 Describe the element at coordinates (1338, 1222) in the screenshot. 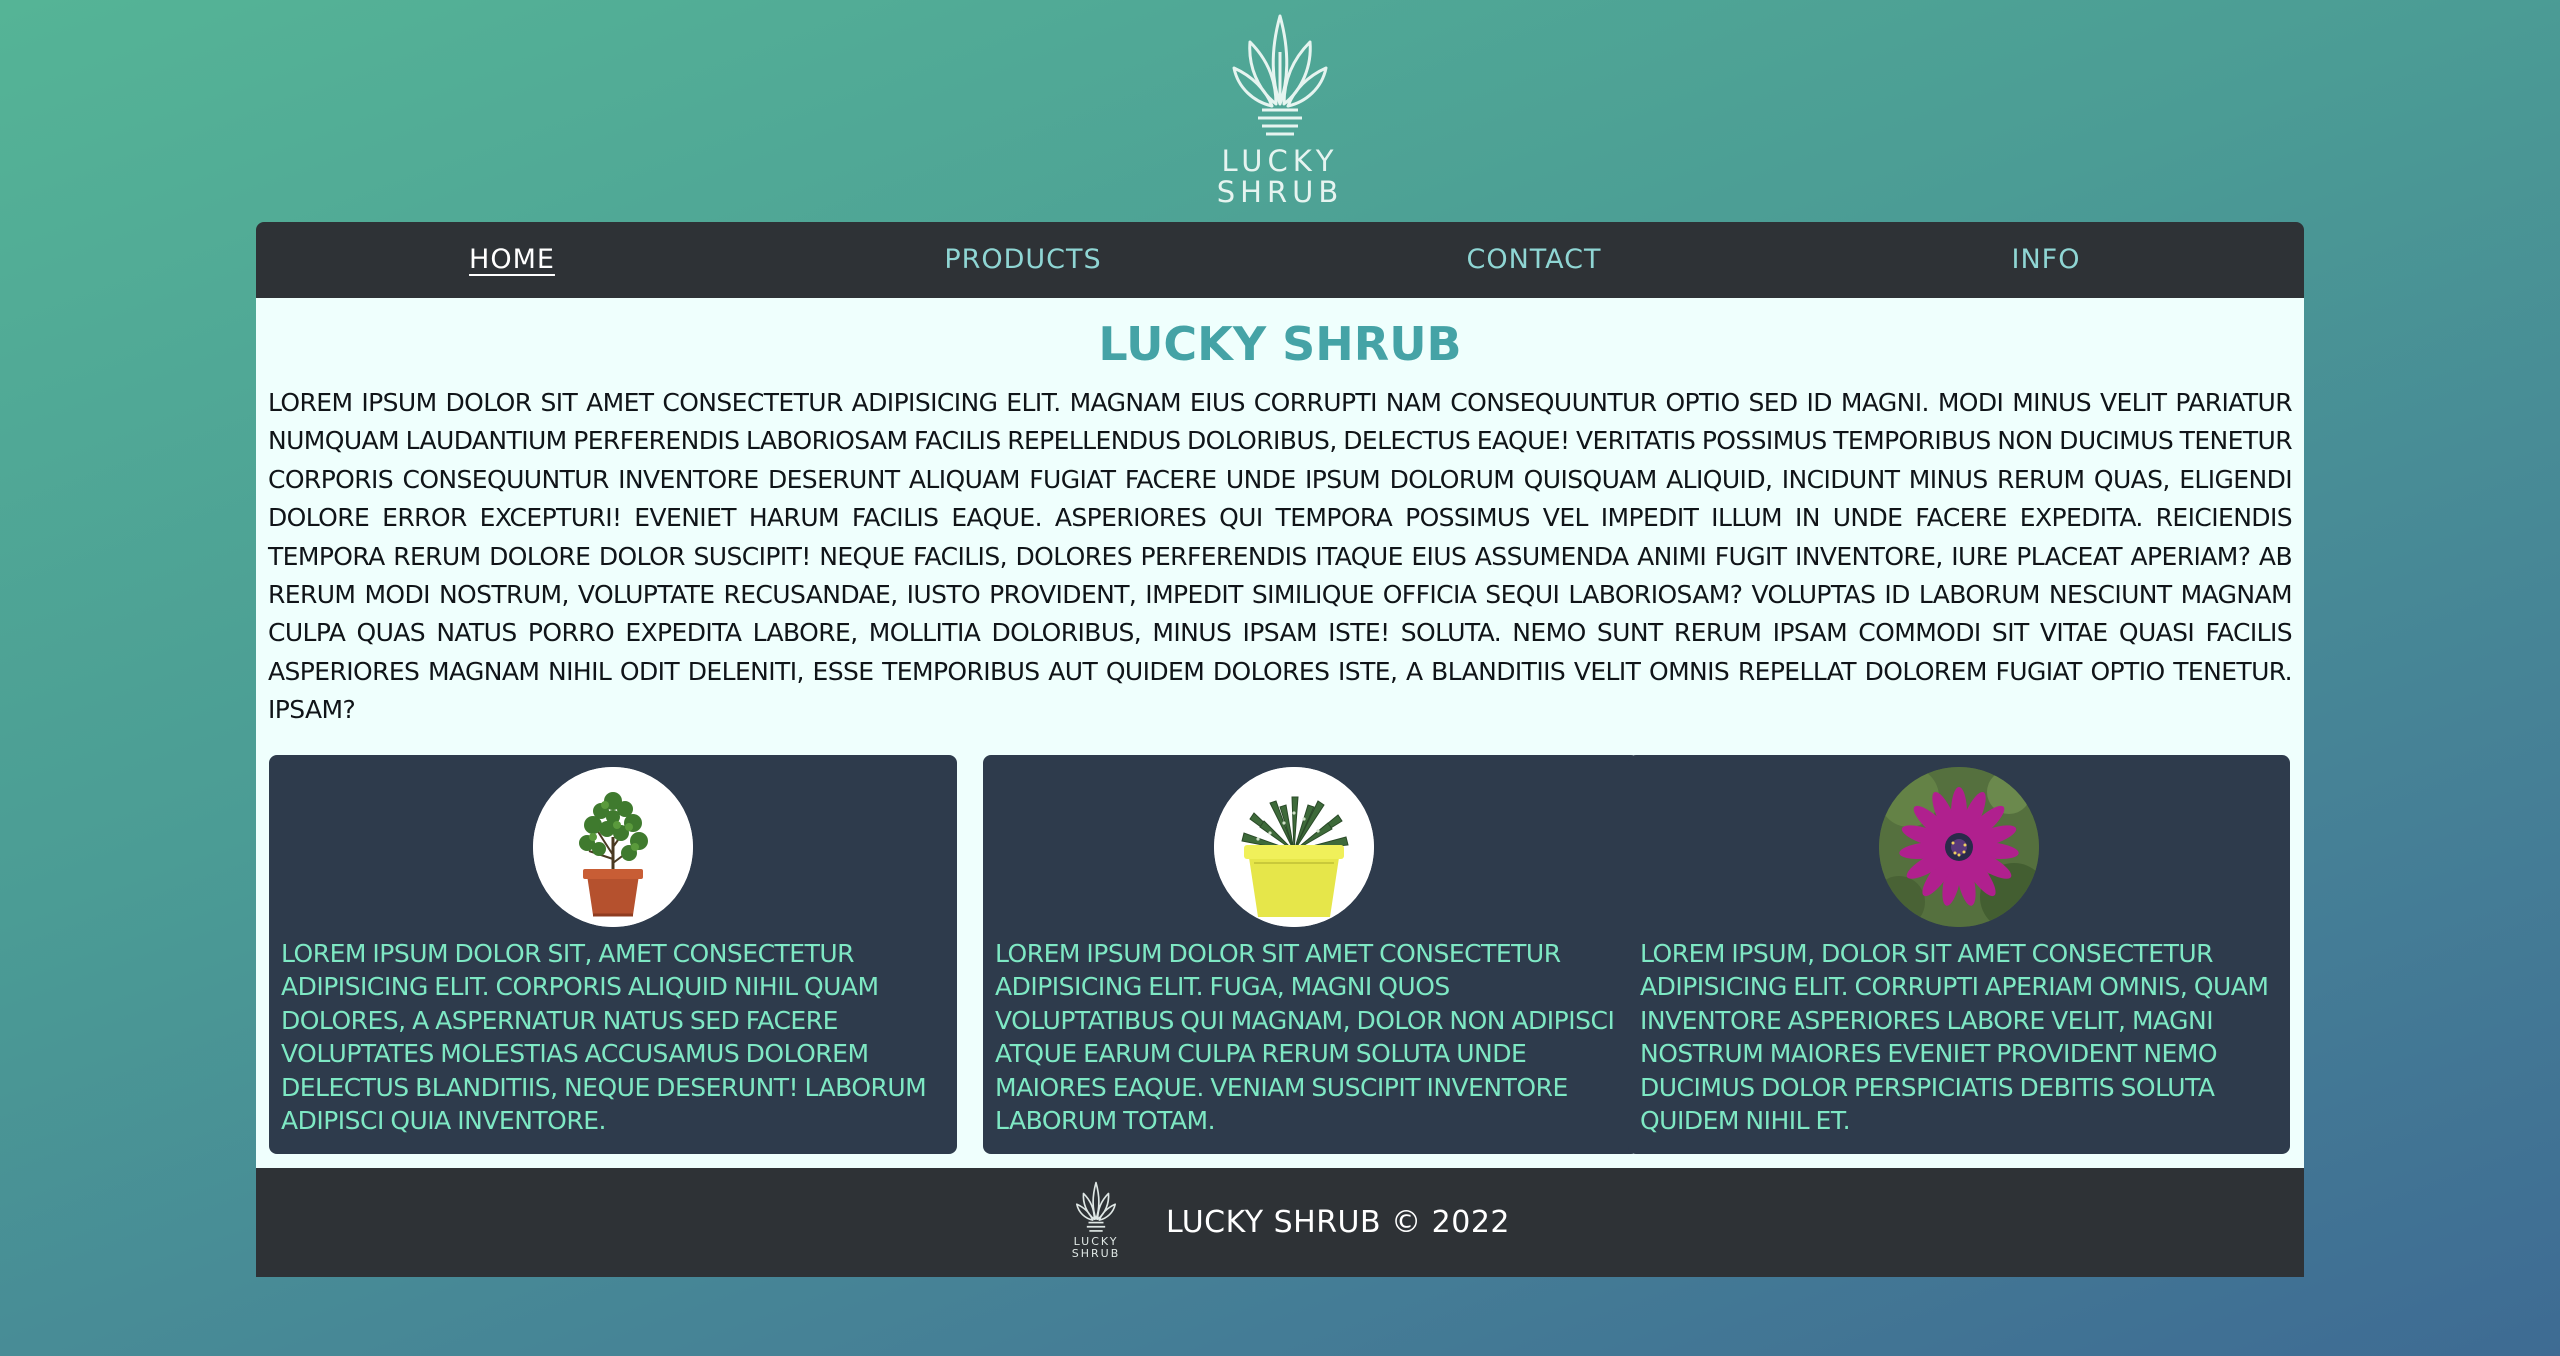

I see `footer-copyright: Lucky Shrub © 2022` at that location.